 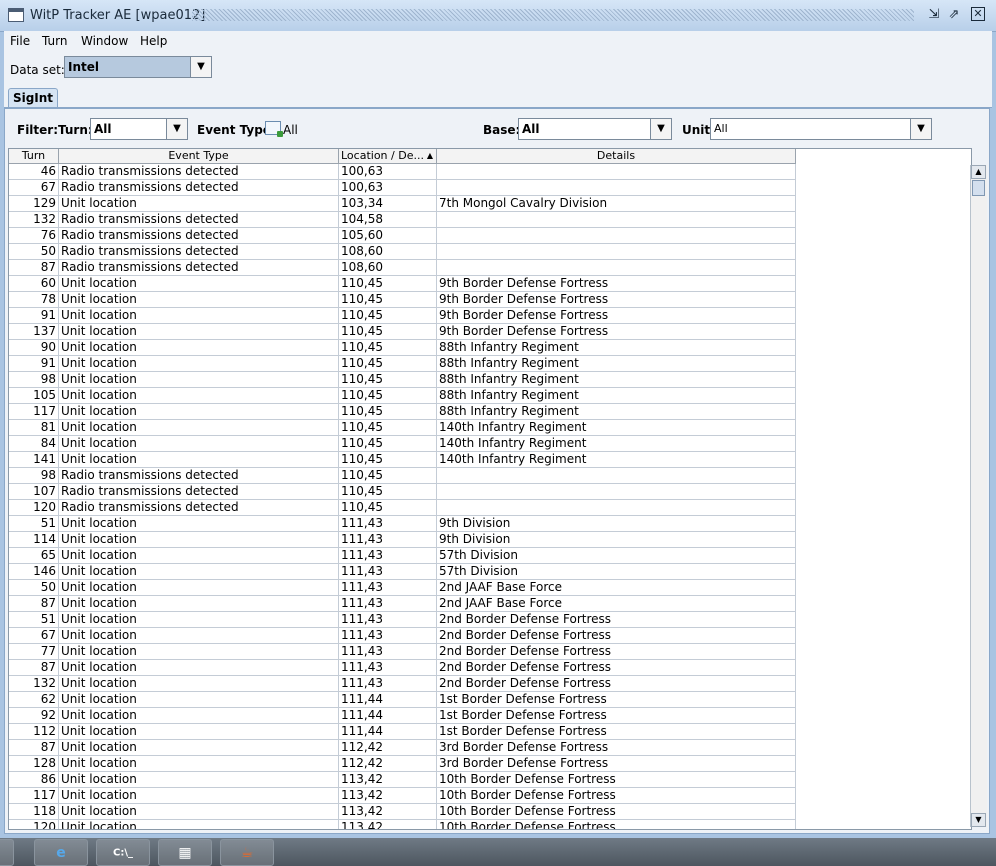 I want to click on start-button, so click(x=7, y=852).